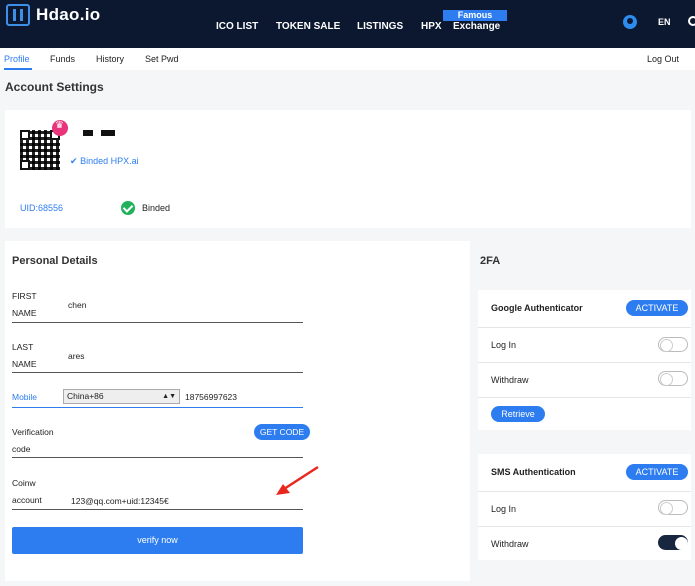 The height and width of the screenshot is (586, 695). Describe the element at coordinates (308, 26) in the screenshot. I see `nav-token-sale: TOKEN SALE` at that location.